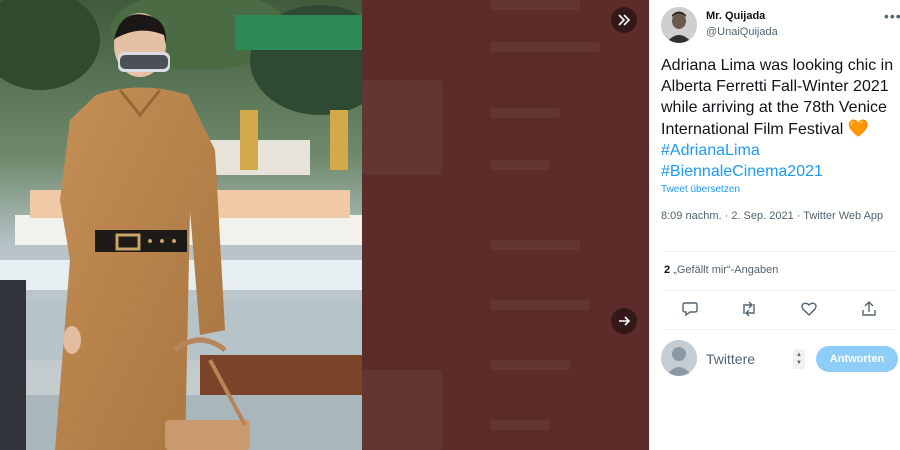  What do you see at coordinates (735, 16) in the screenshot?
I see `author-name: Mr. Quijada` at bounding box center [735, 16].